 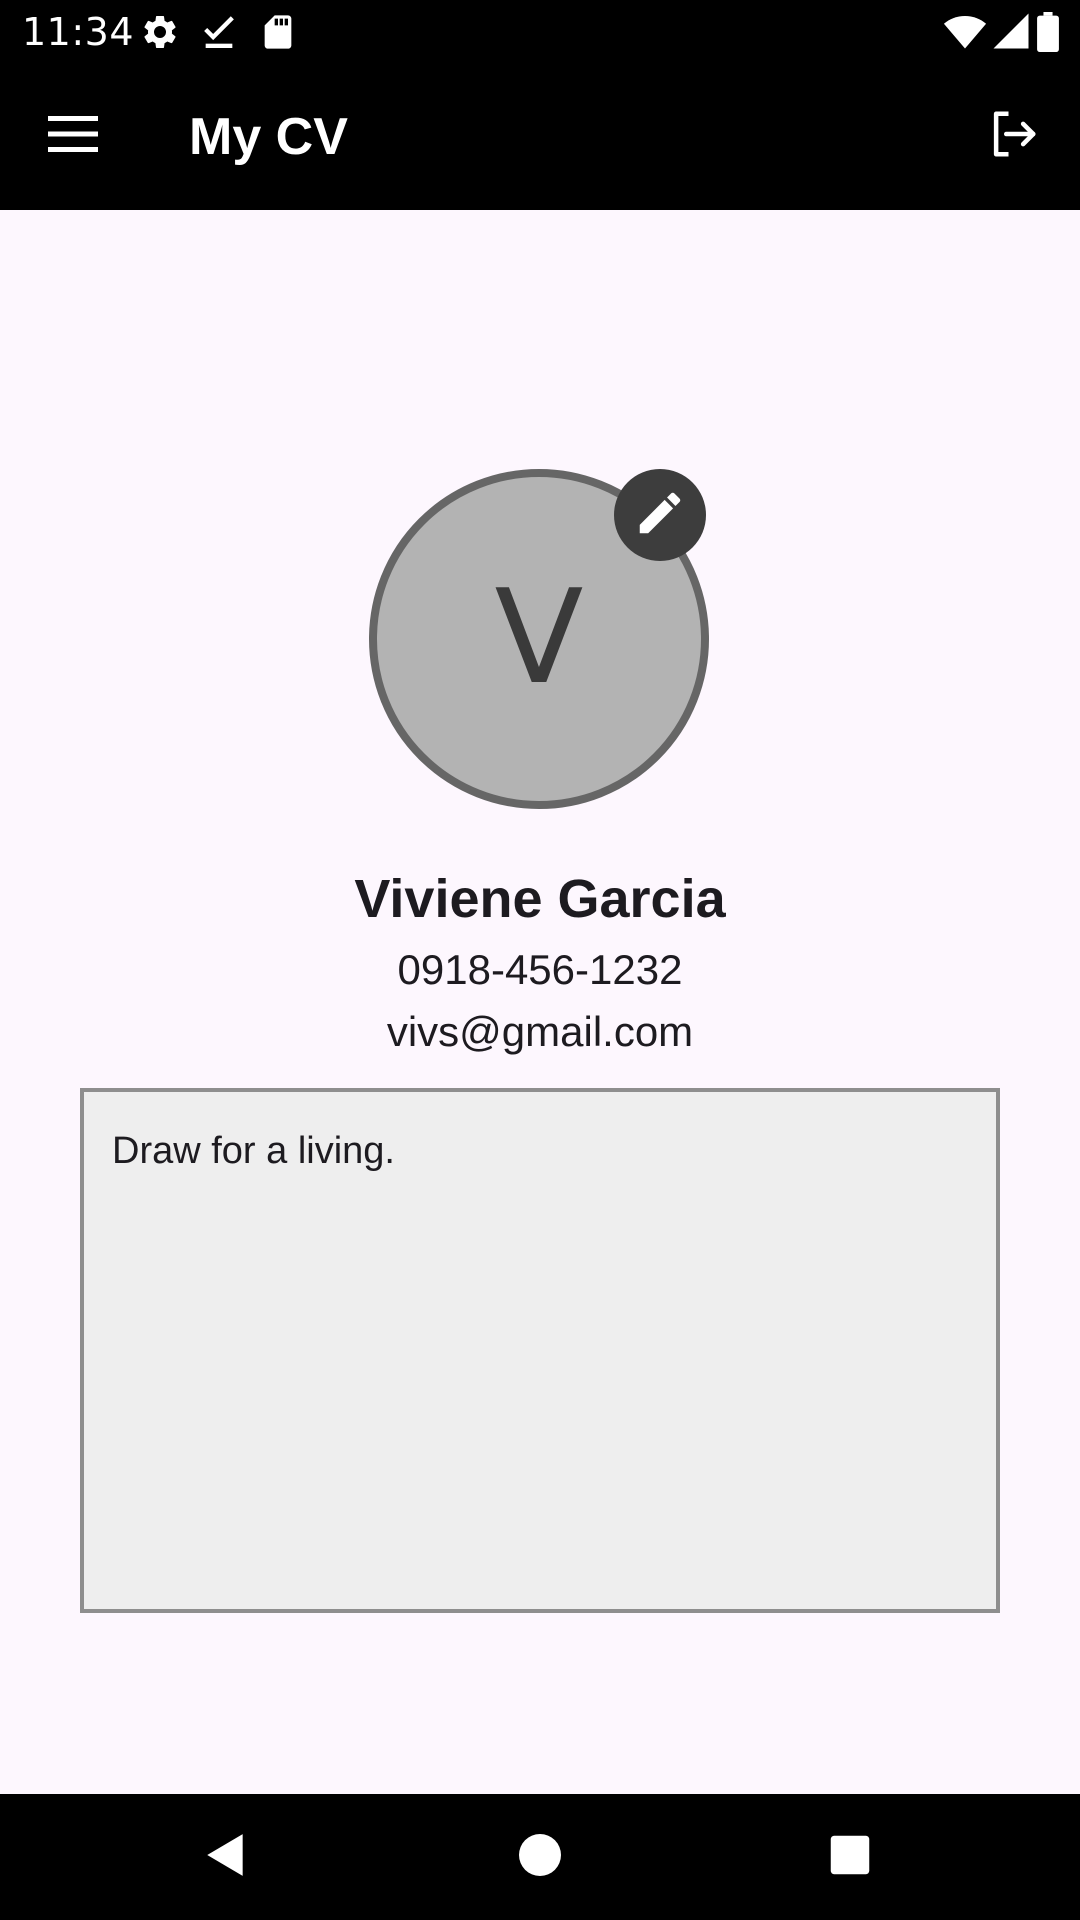 What do you see at coordinates (540, 136) in the screenshot?
I see `app-bar: My CV` at bounding box center [540, 136].